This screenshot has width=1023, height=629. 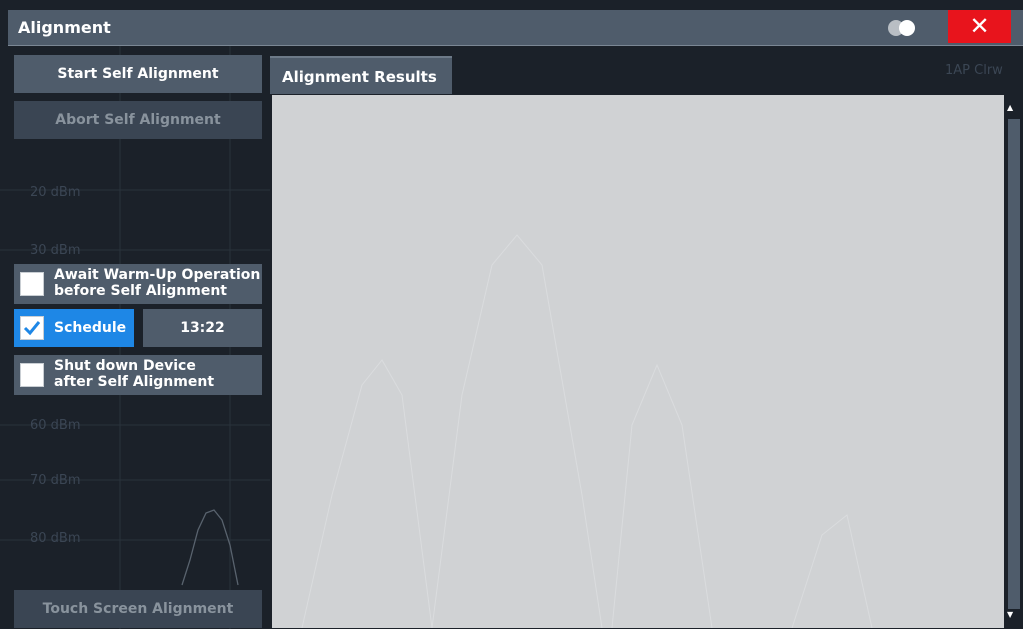 What do you see at coordinates (32, 375) in the screenshot?
I see `shutdown-checkbox` at bounding box center [32, 375].